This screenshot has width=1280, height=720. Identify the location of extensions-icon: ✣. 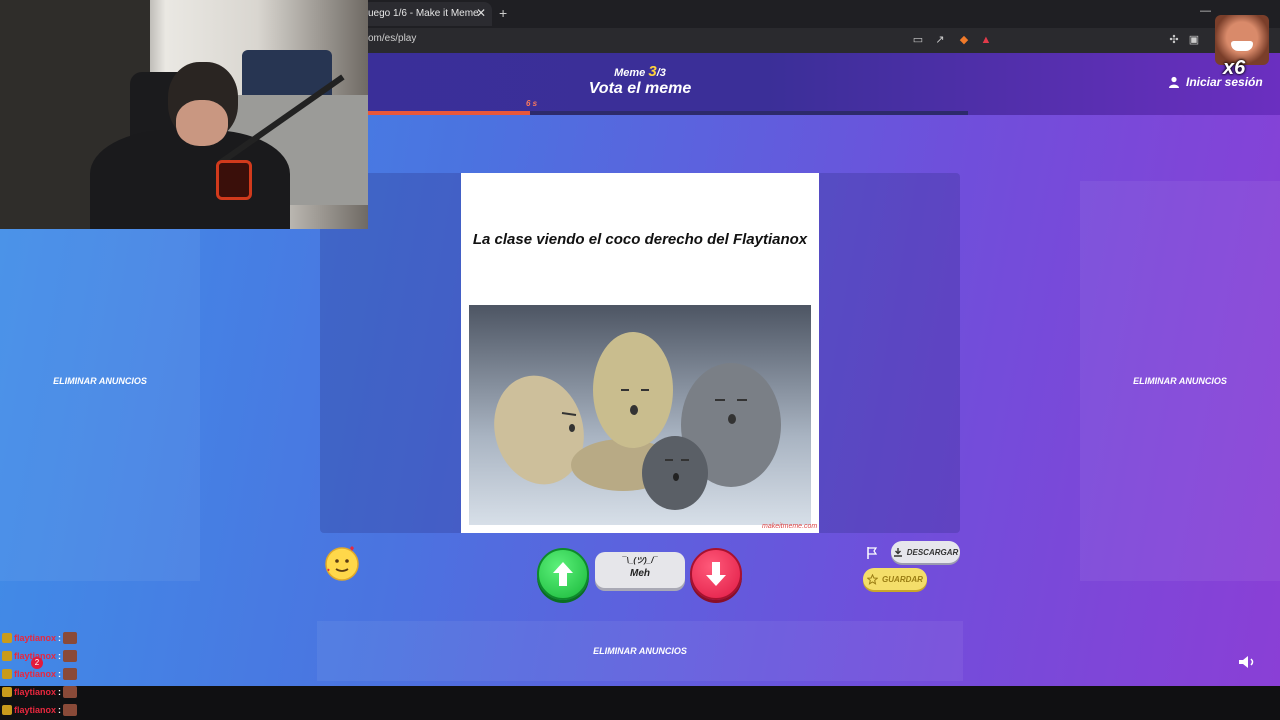
(1174, 40).